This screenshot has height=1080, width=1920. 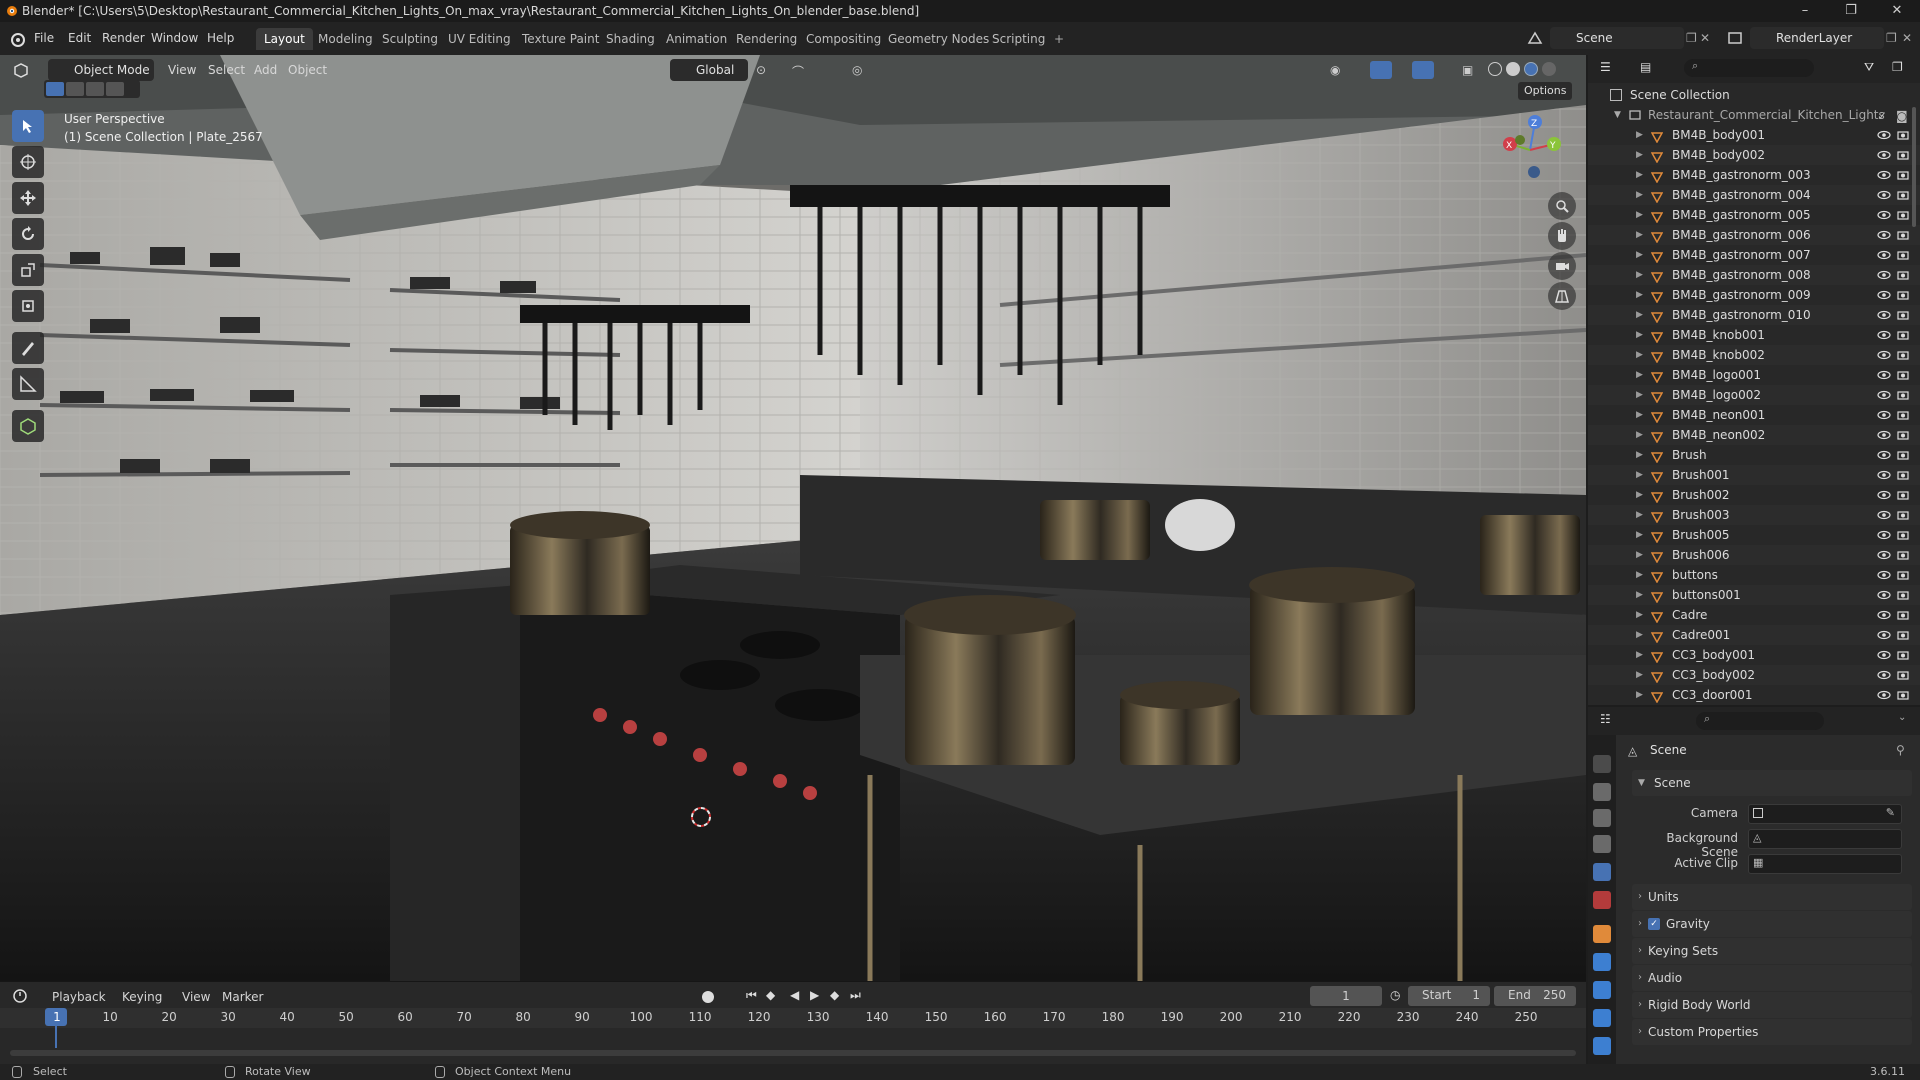 What do you see at coordinates (1562, 296) in the screenshot?
I see `perspective-toggle-icon` at bounding box center [1562, 296].